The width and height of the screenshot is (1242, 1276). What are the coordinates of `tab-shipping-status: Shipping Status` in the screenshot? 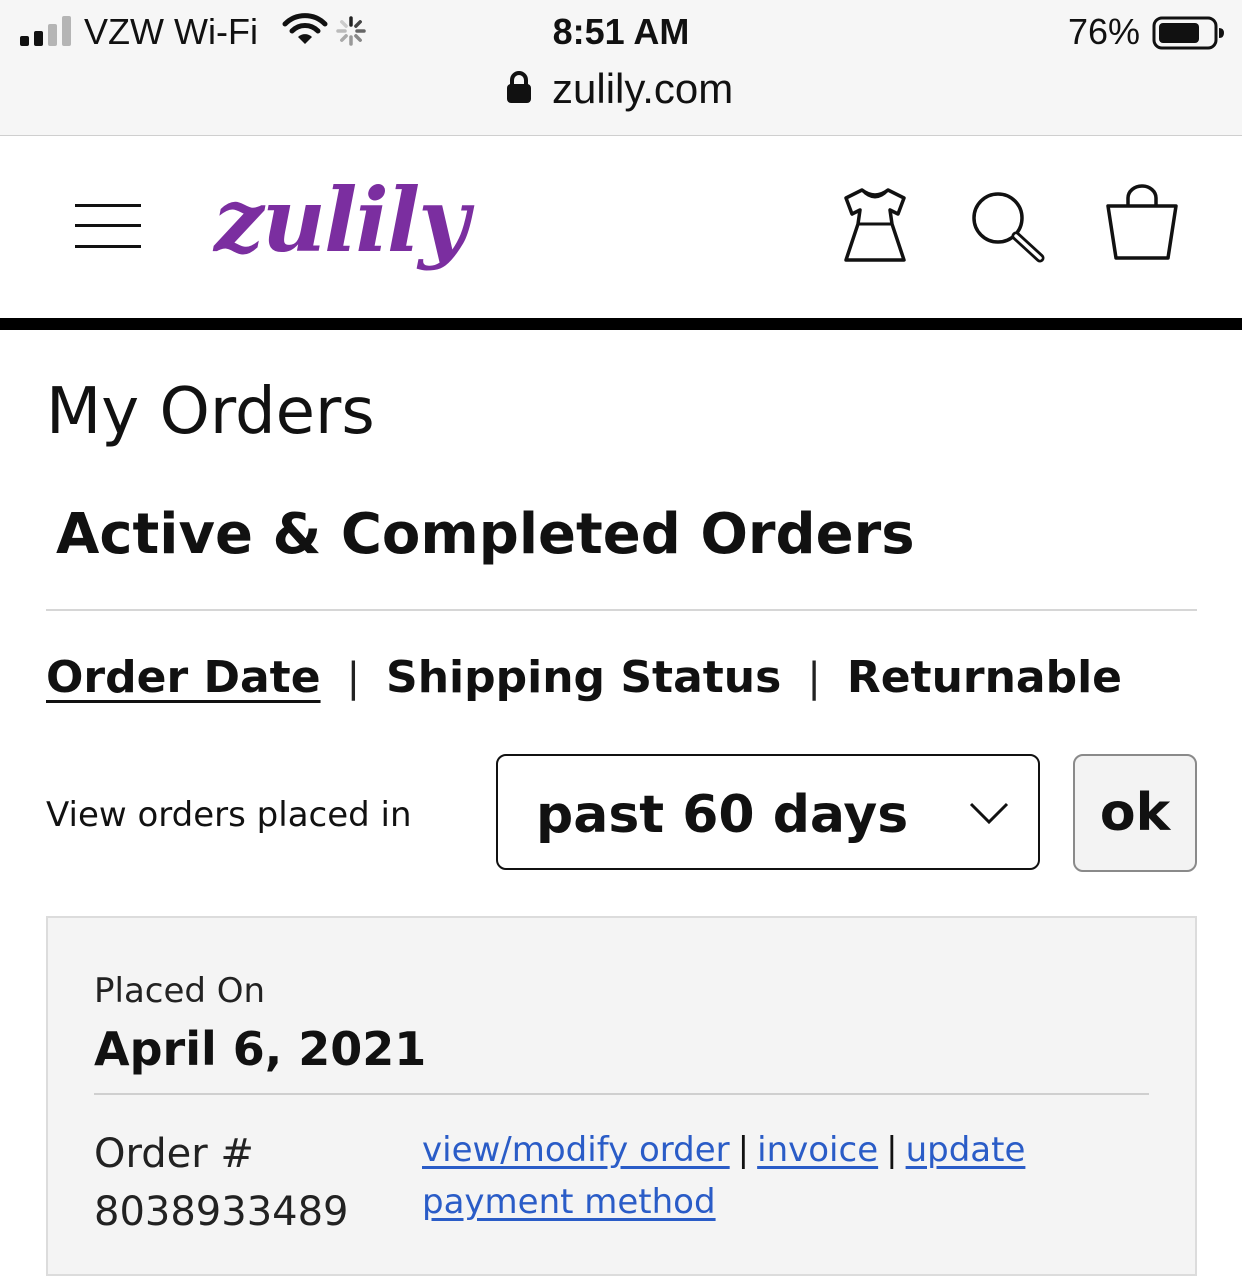 It's located at (583, 678).